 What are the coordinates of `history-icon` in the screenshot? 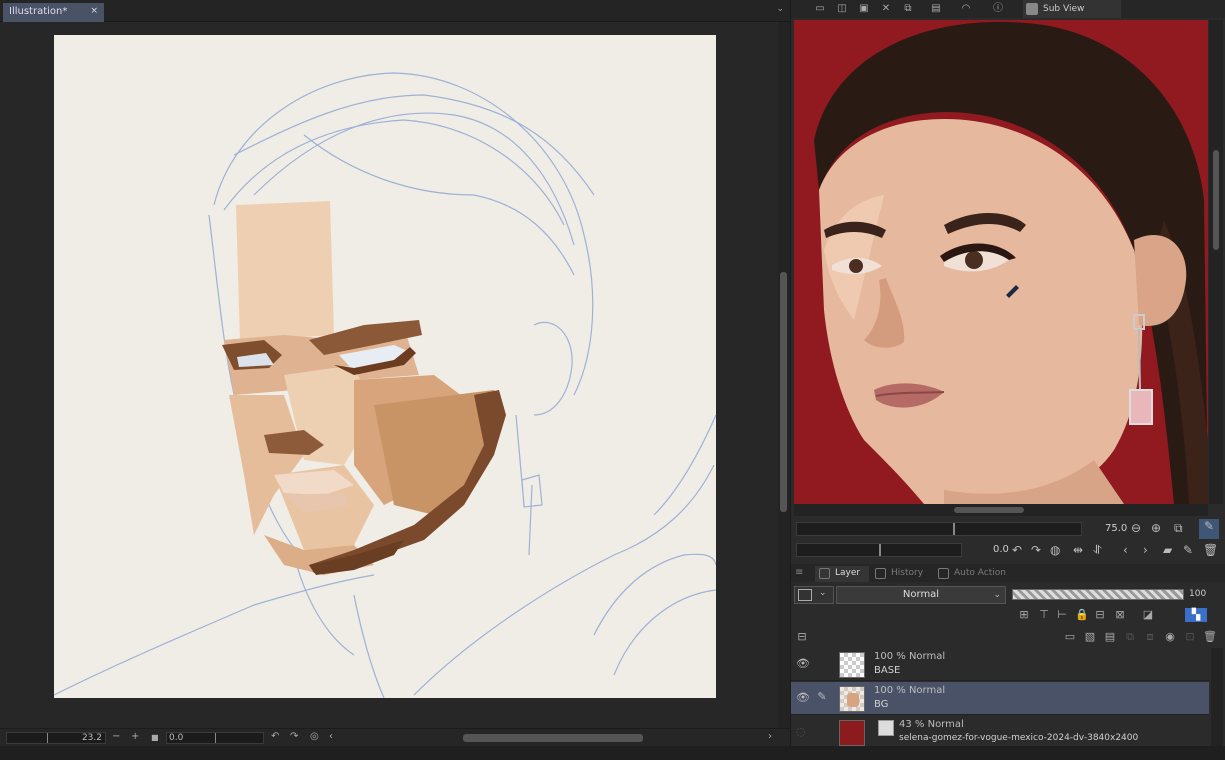 It's located at (880, 573).